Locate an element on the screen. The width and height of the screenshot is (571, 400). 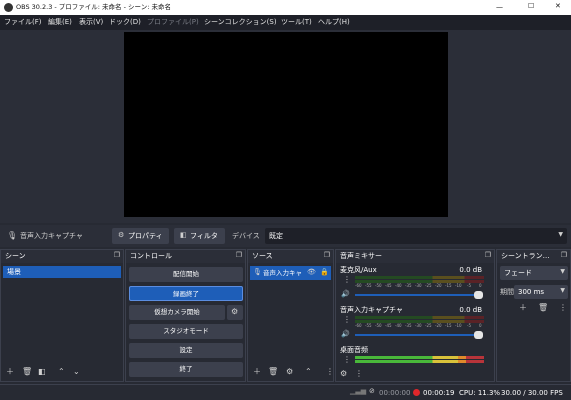
obs-logo-icon is located at coordinates (8, 7).